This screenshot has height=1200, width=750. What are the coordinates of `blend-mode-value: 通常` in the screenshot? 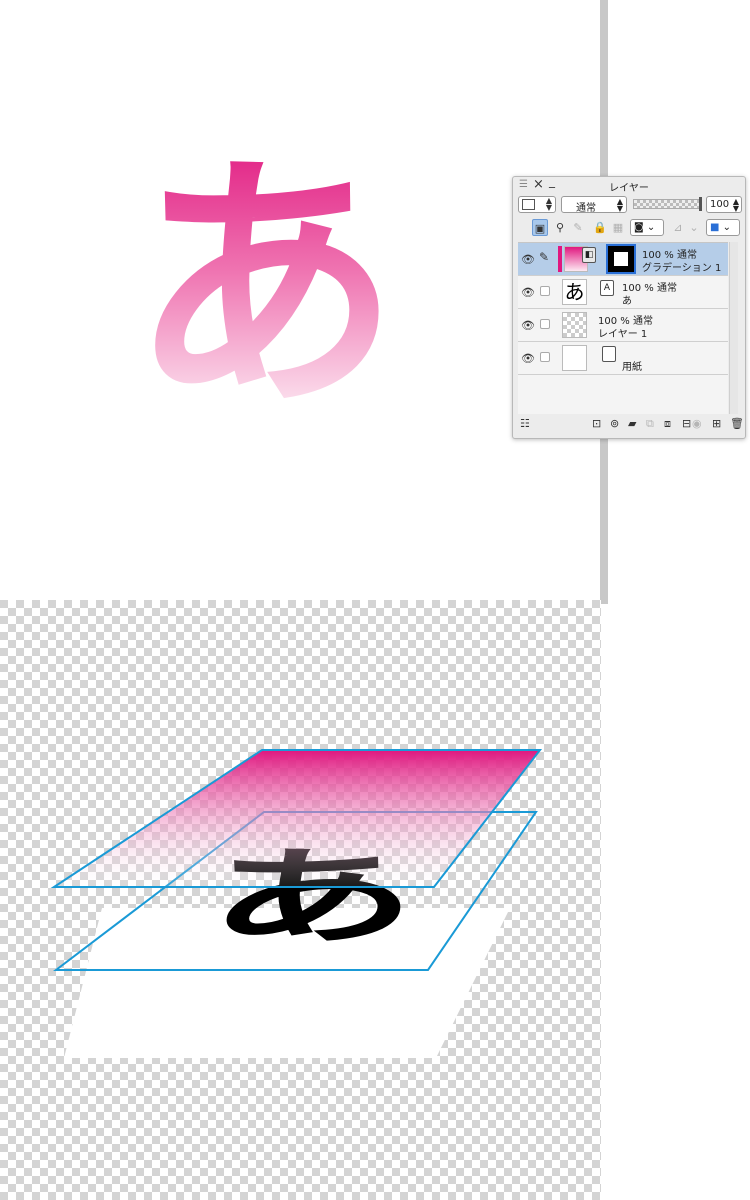 It's located at (586, 208).